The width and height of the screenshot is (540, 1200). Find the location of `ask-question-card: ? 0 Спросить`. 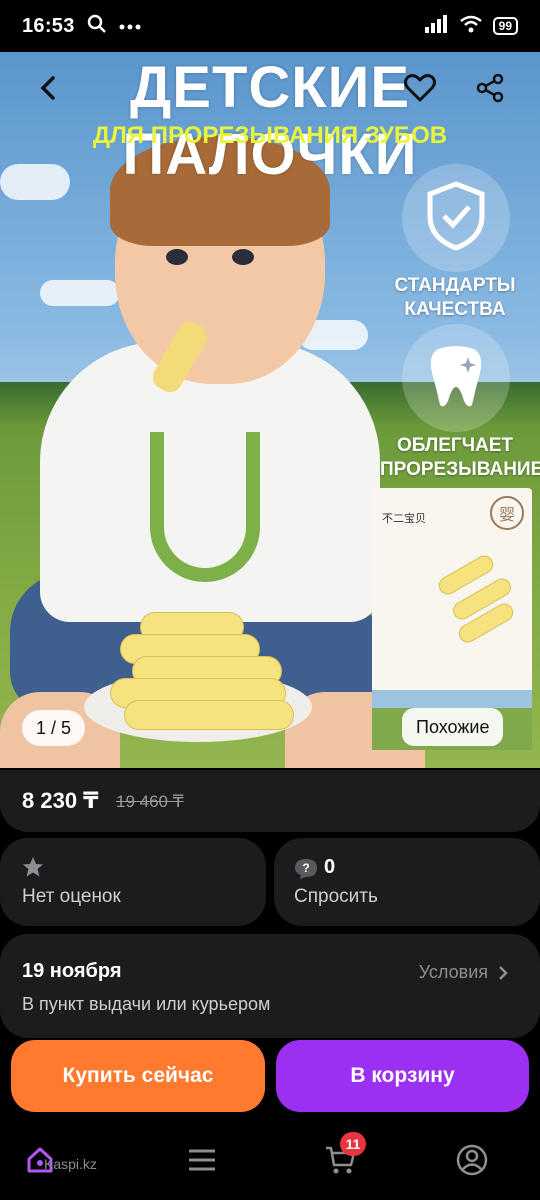

ask-question-card: ? 0 Спросить is located at coordinates (407, 882).